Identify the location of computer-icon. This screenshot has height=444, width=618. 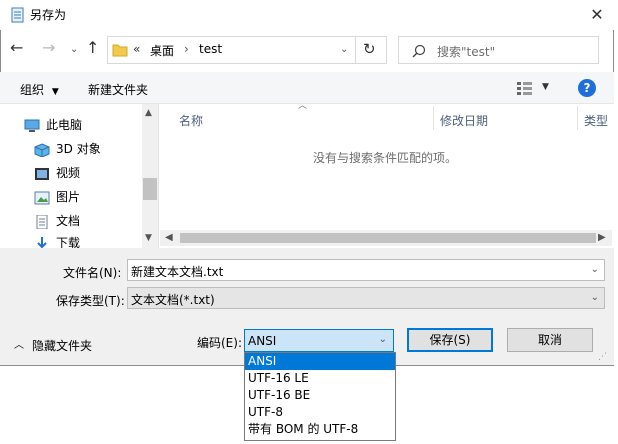
(32, 125).